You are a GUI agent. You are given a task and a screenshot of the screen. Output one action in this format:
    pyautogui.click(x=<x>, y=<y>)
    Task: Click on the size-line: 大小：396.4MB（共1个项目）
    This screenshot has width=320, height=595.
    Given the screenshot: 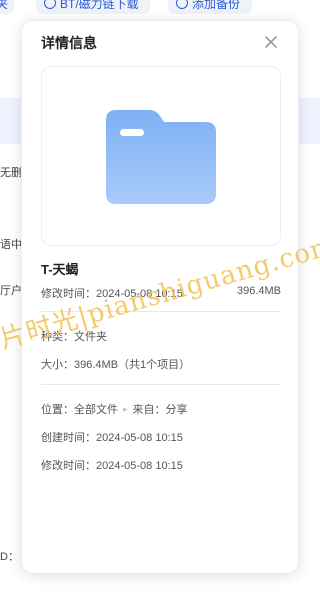 What is the action you would take?
    pyautogui.click(x=116, y=365)
    